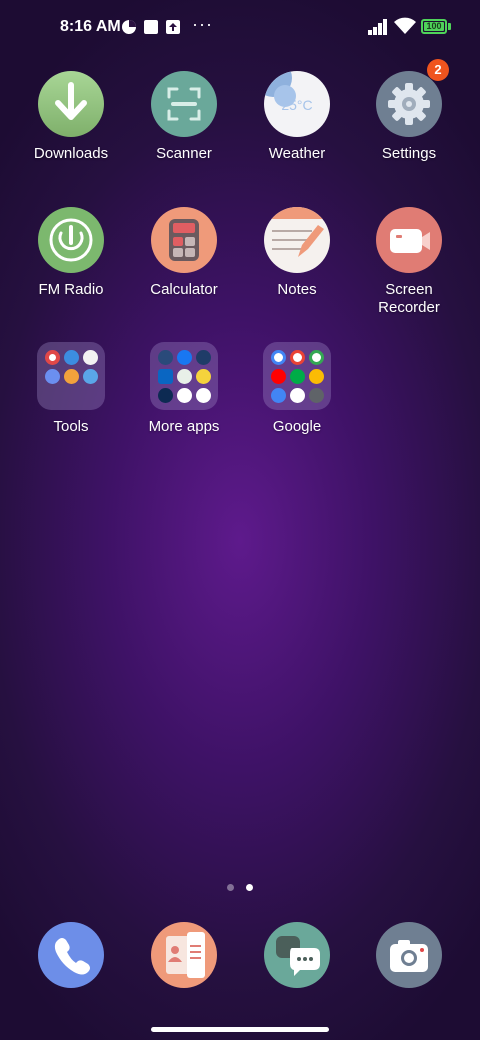  What do you see at coordinates (165, 357) in the screenshot?
I see `cart-mini-icon` at bounding box center [165, 357].